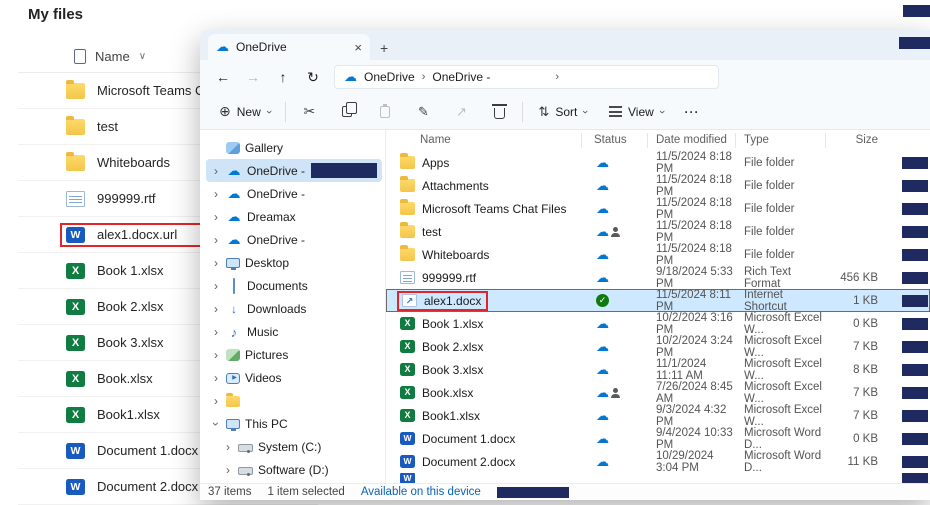 This screenshot has height=505, width=930. What do you see at coordinates (442, 301) in the screenshot?
I see `red-highlight-box: alex1.docx` at bounding box center [442, 301].